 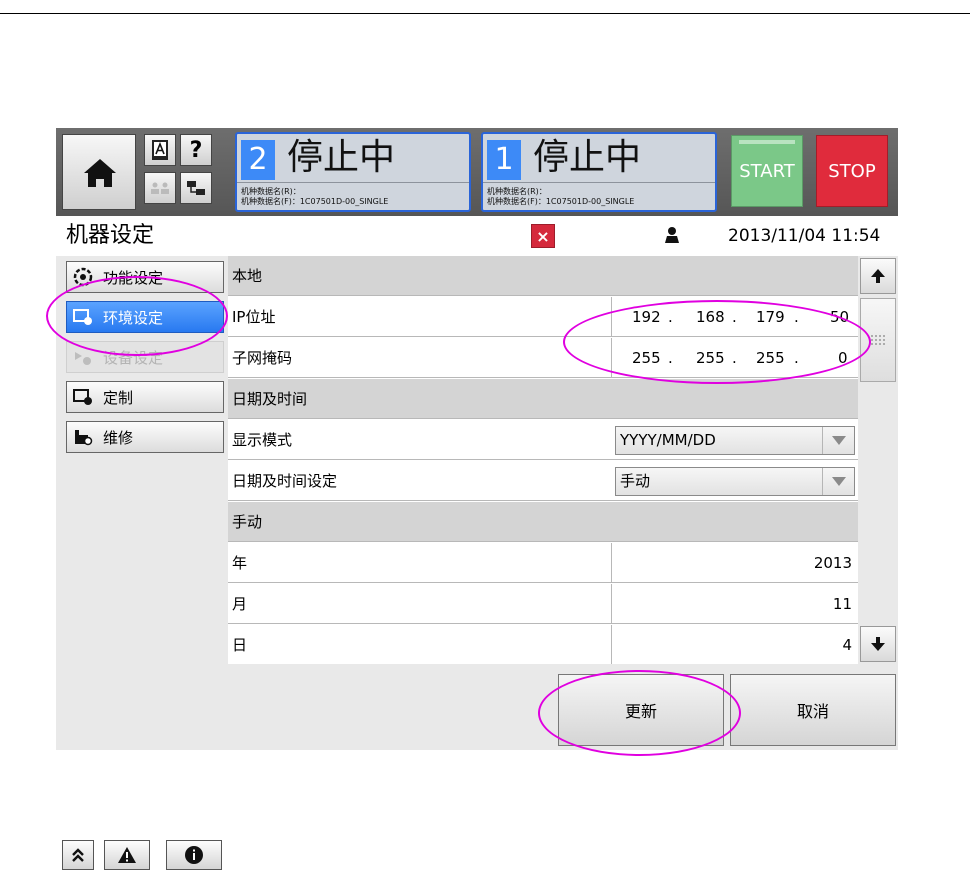 What do you see at coordinates (353, 182) in the screenshot?
I see `status-panel-divider` at bounding box center [353, 182].